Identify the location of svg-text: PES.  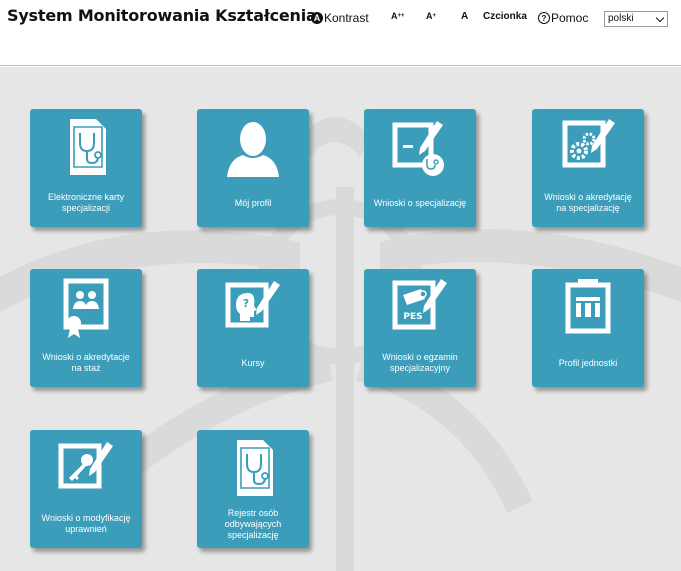
(412, 317).